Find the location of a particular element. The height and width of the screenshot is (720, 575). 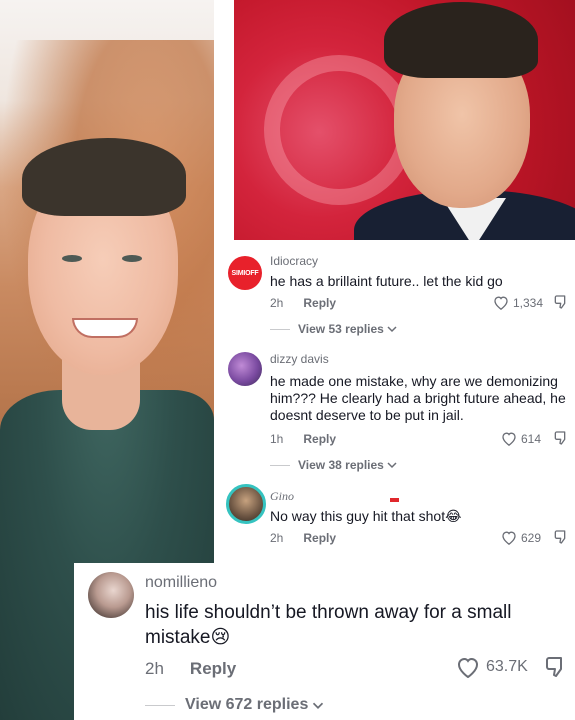

comment-text: No way this guy hit that shot is located at coordinates (358, 516).